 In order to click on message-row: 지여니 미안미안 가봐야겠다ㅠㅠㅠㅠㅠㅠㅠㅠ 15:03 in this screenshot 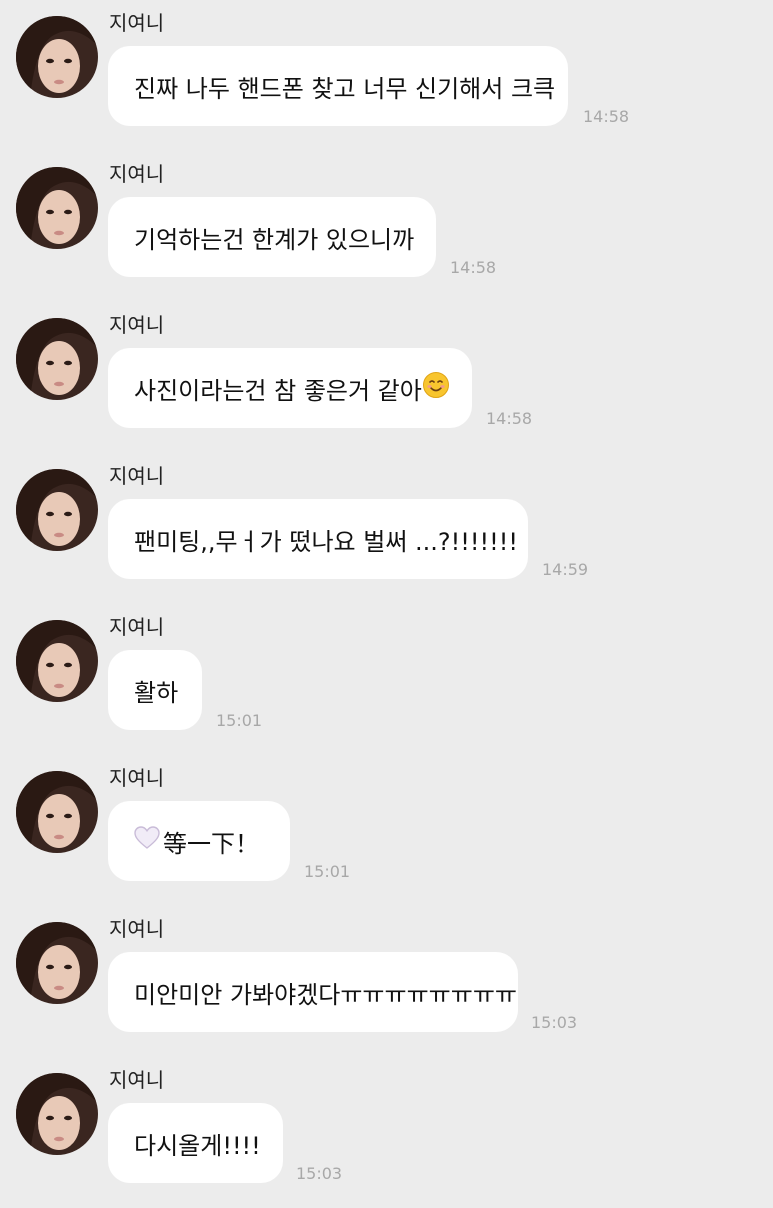, I will do `click(386, 981)`.